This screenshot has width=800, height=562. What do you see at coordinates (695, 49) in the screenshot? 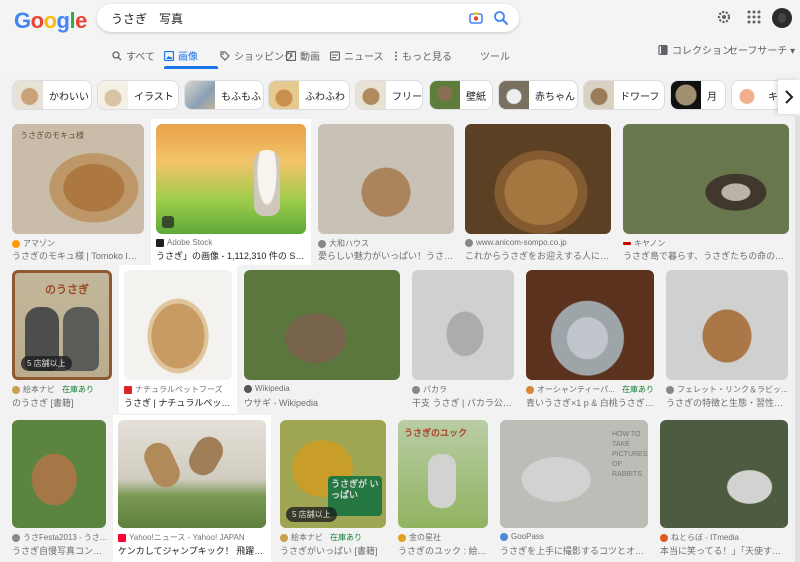
I see `collection-button: コレクション` at bounding box center [695, 49].